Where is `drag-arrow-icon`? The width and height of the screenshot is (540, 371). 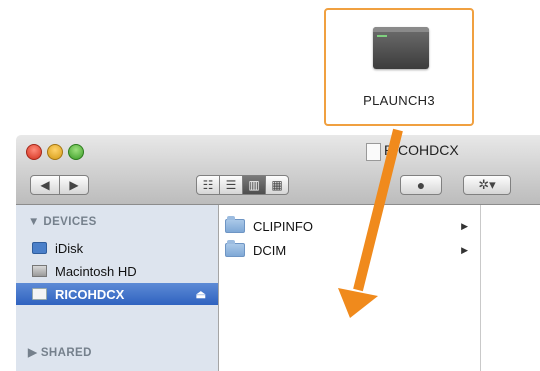 drag-arrow-icon is located at coordinates (370, 223).